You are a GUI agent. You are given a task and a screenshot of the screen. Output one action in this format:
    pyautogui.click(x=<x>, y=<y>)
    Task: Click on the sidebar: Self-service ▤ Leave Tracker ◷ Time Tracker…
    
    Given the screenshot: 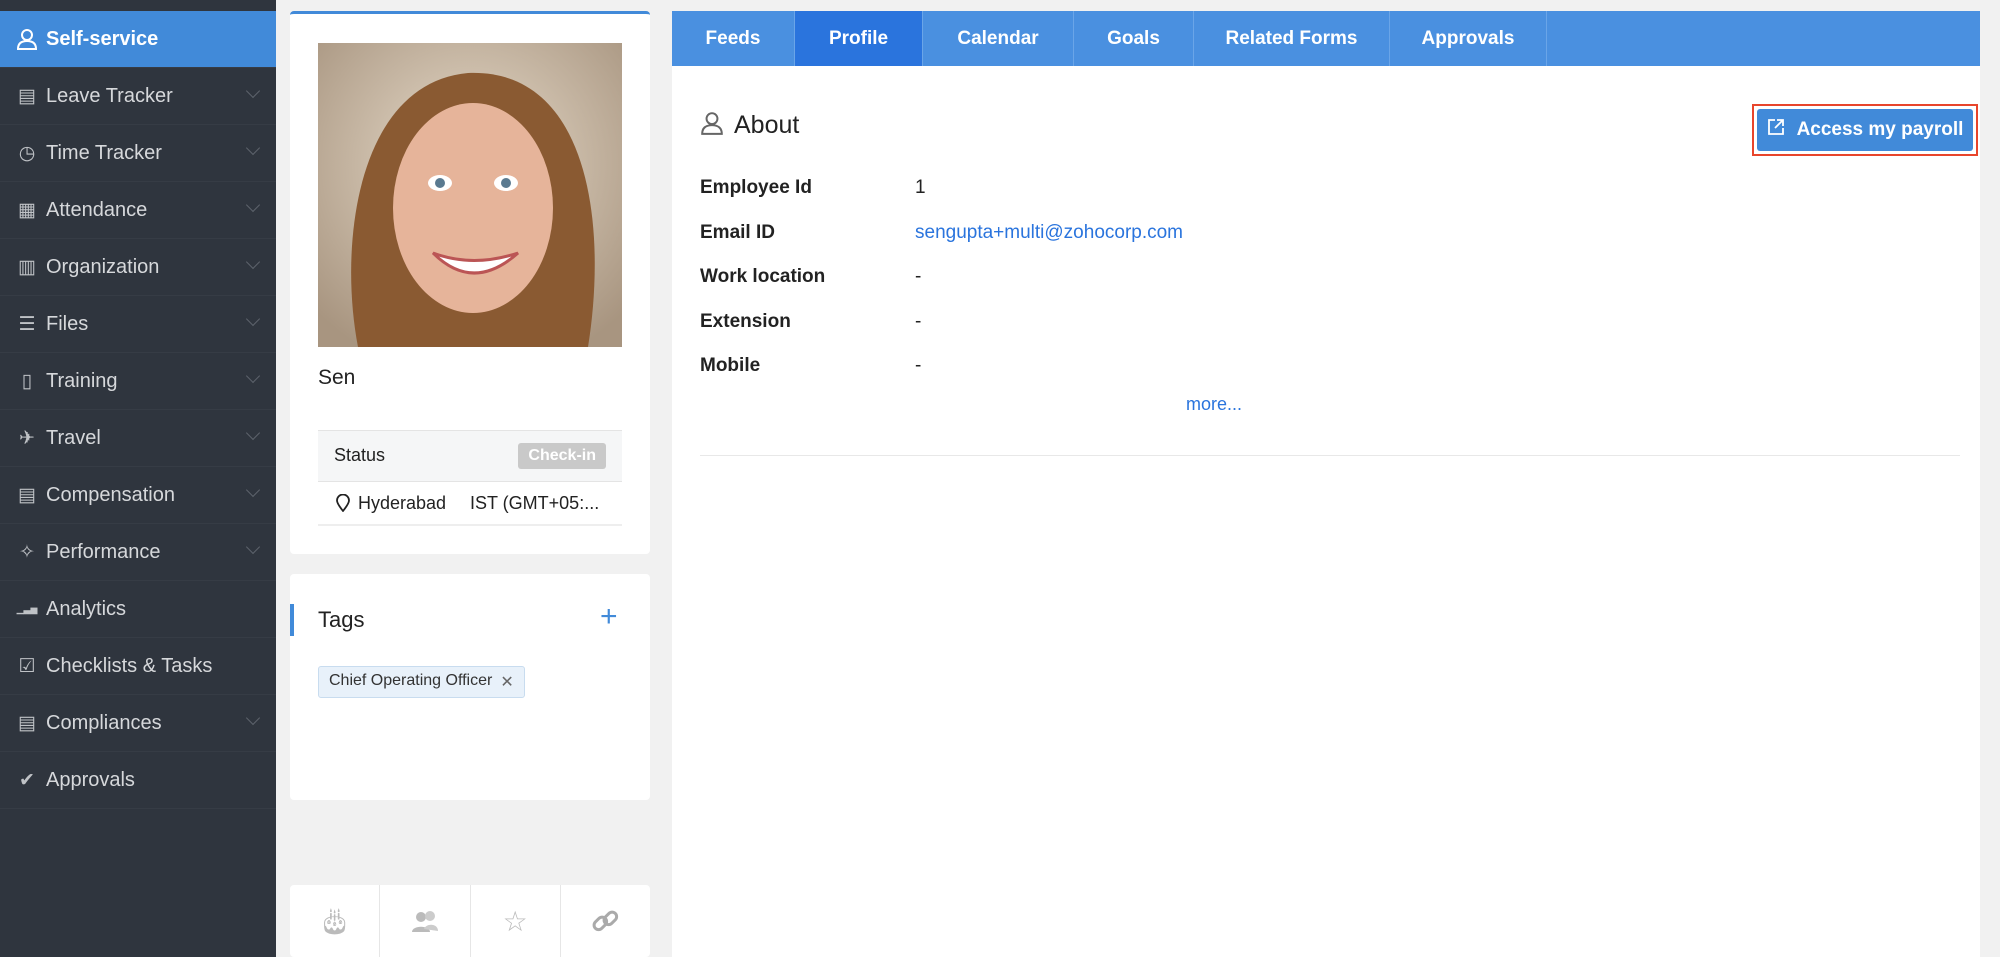 What is the action you would take?
    pyautogui.click(x=138, y=478)
    